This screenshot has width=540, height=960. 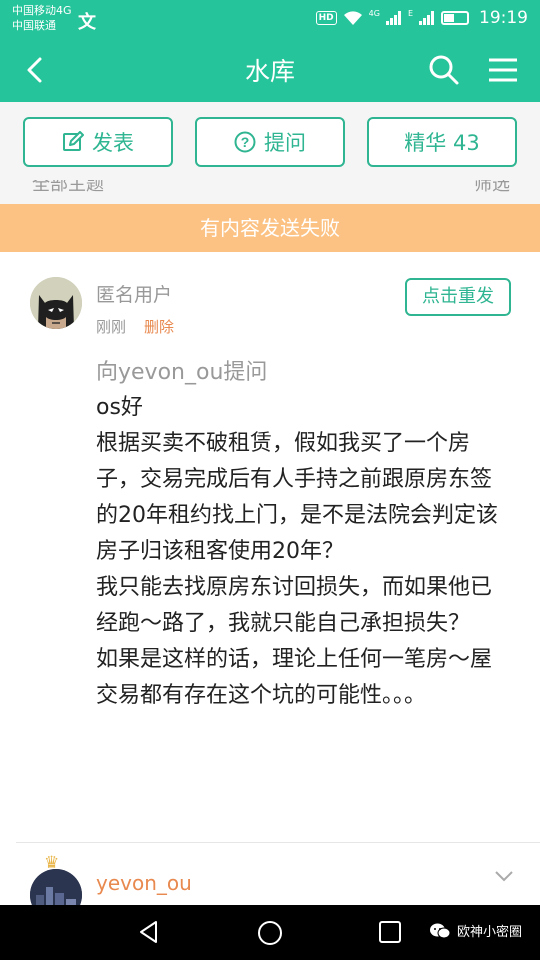 I want to click on notification-app-icon: 文, so click(x=87, y=22).